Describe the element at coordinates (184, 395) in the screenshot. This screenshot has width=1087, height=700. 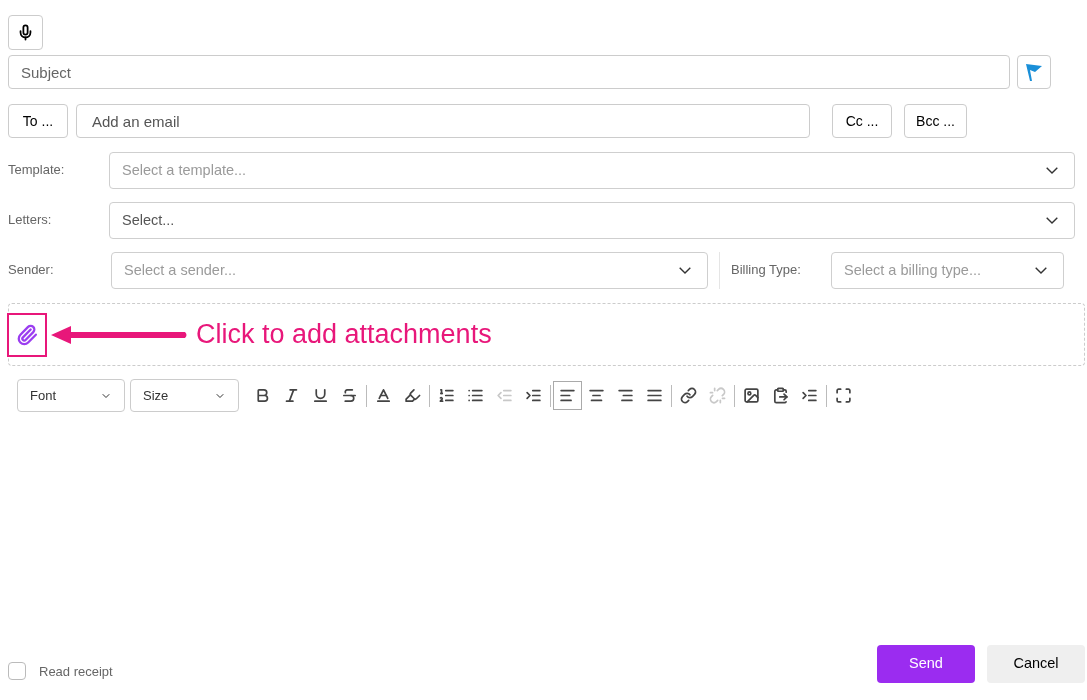
I see `size-dropdown: Size` at that location.